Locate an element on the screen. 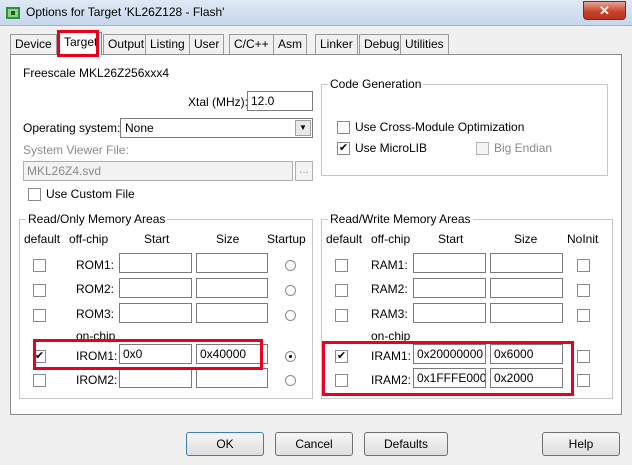  big-endian-label: Big Endian is located at coordinates (523, 148).